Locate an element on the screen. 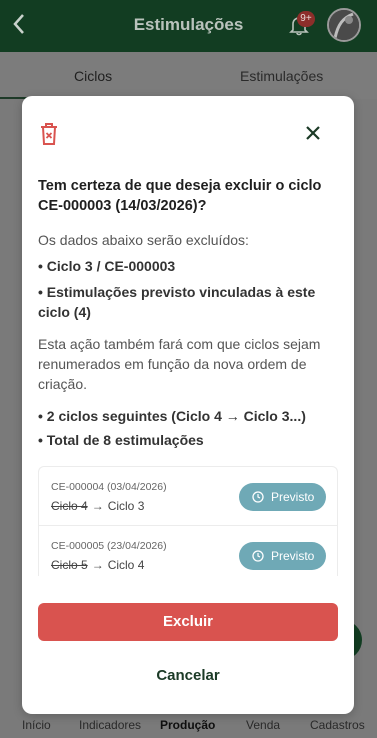  nav-item-indicadores: Indicadores is located at coordinates (110, 725).